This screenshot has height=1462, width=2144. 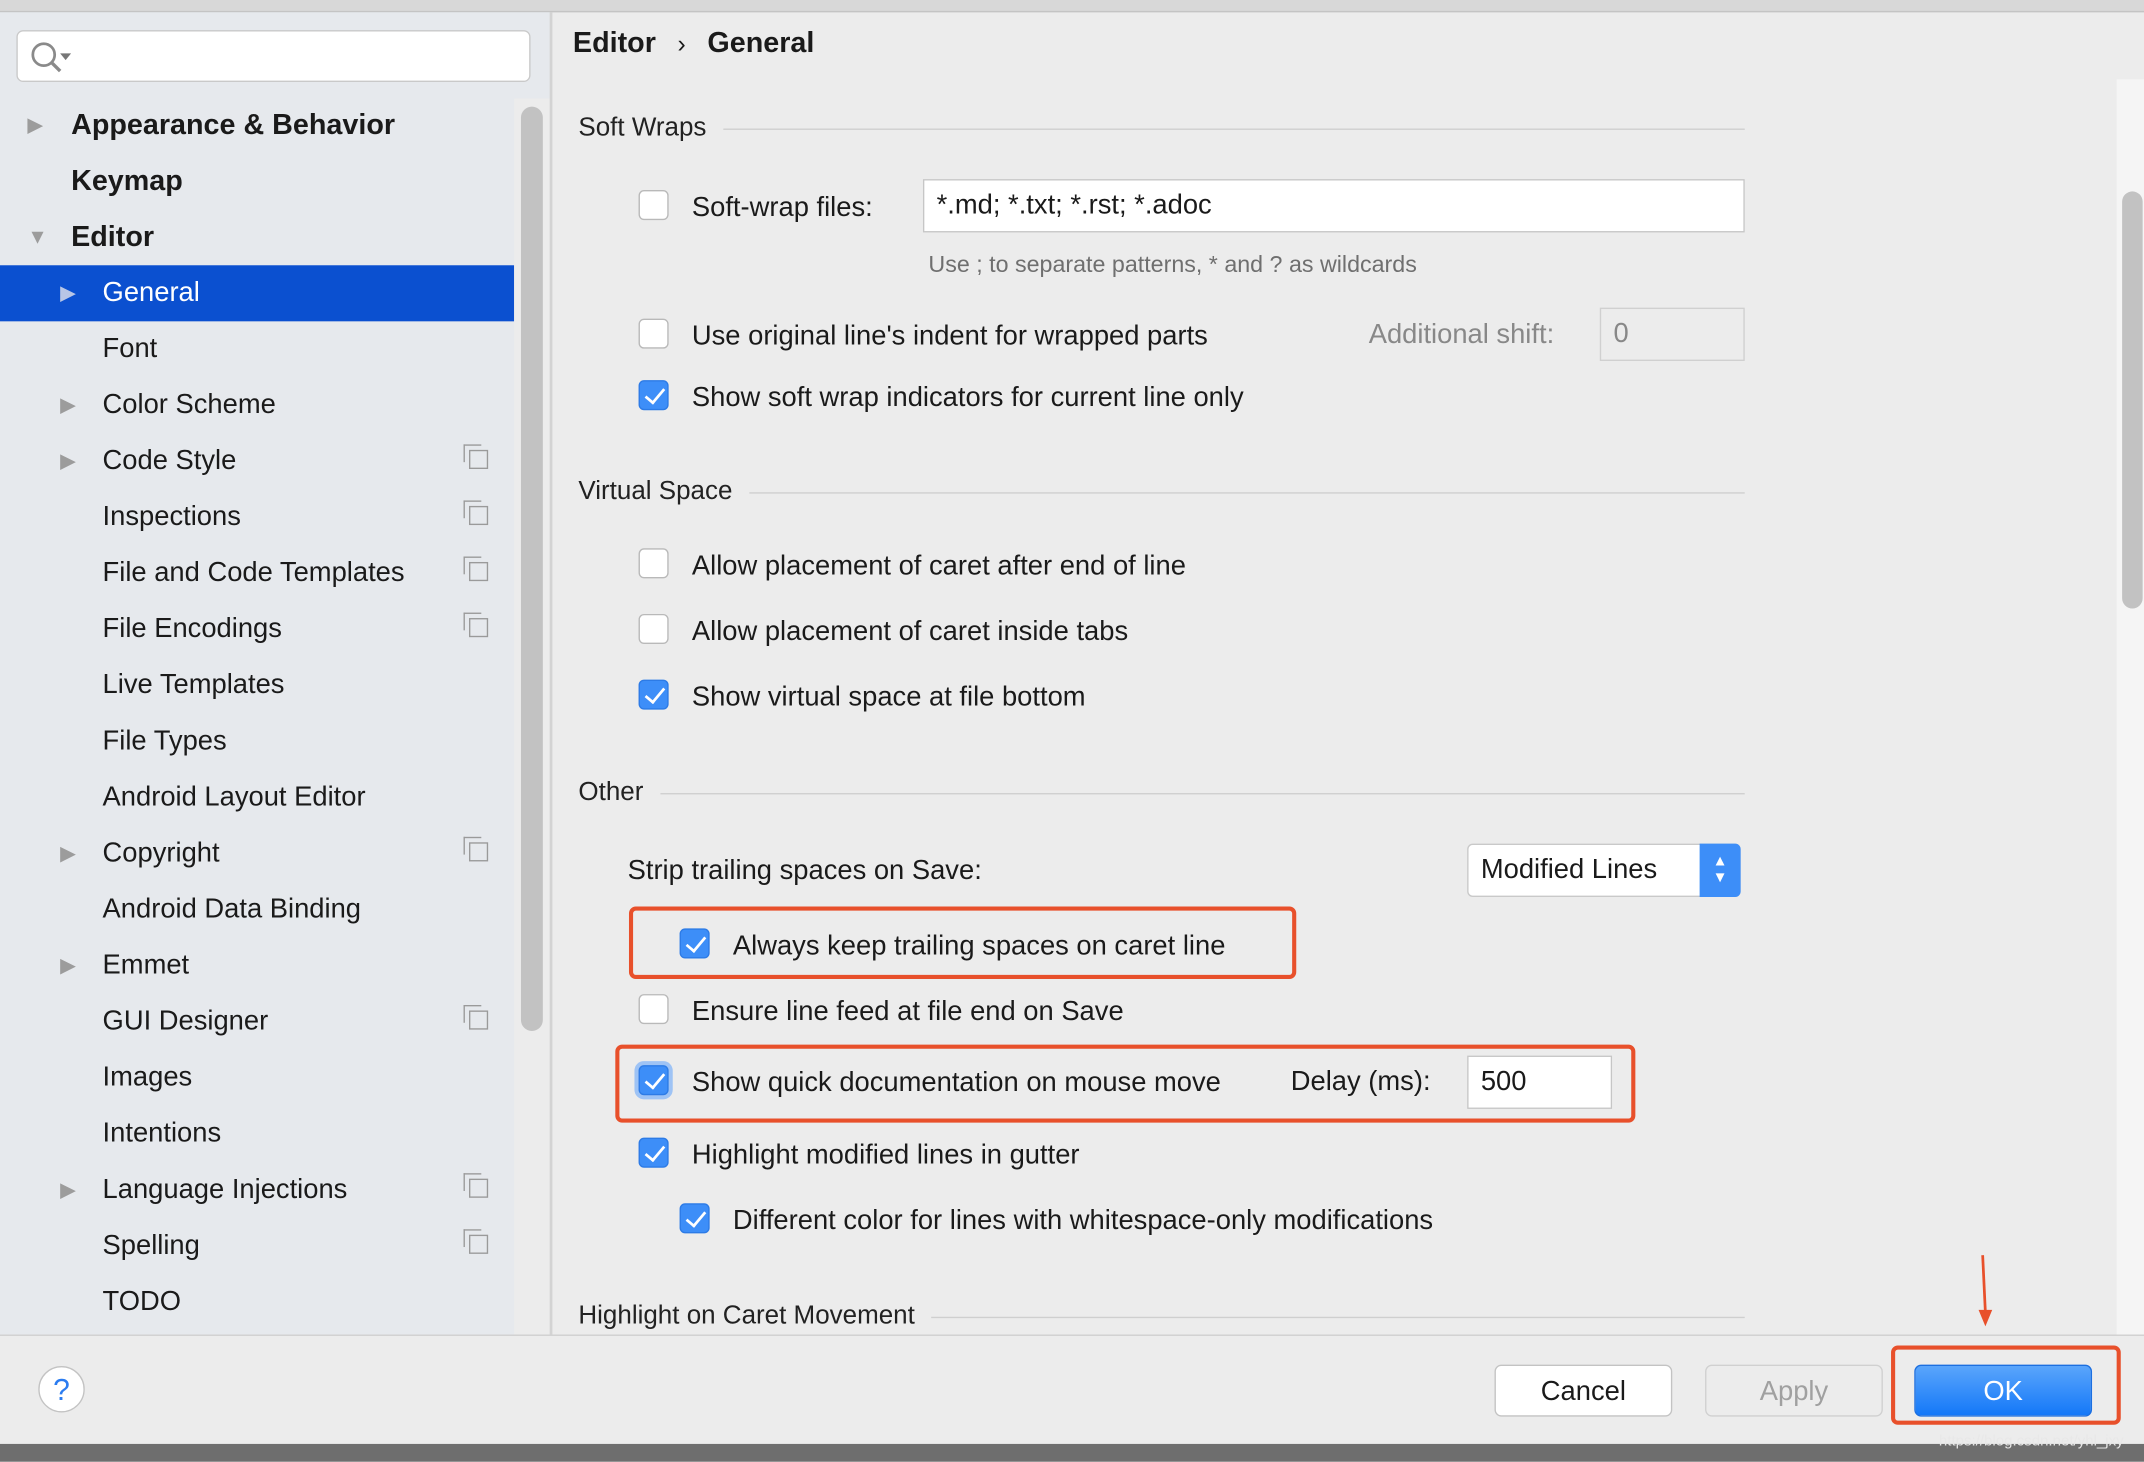 What do you see at coordinates (142, 1301) in the screenshot?
I see `sidebar-item-label: TODO` at bounding box center [142, 1301].